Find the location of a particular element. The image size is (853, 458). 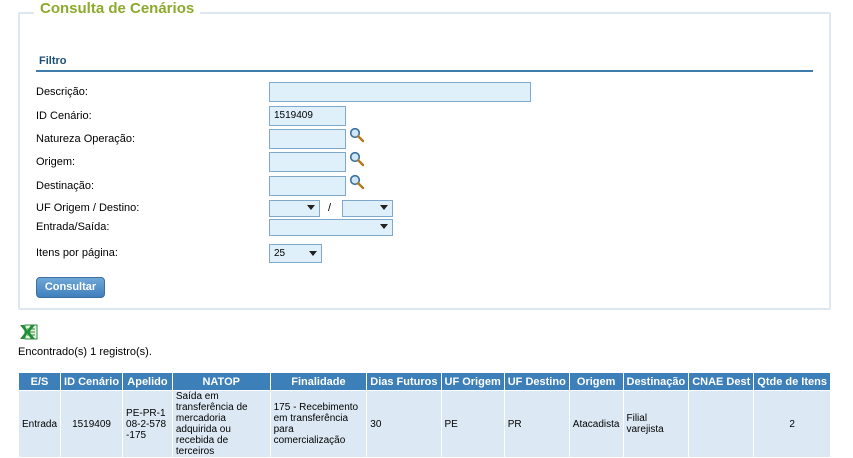

filter-section-title: Filtro is located at coordinates (53, 61).